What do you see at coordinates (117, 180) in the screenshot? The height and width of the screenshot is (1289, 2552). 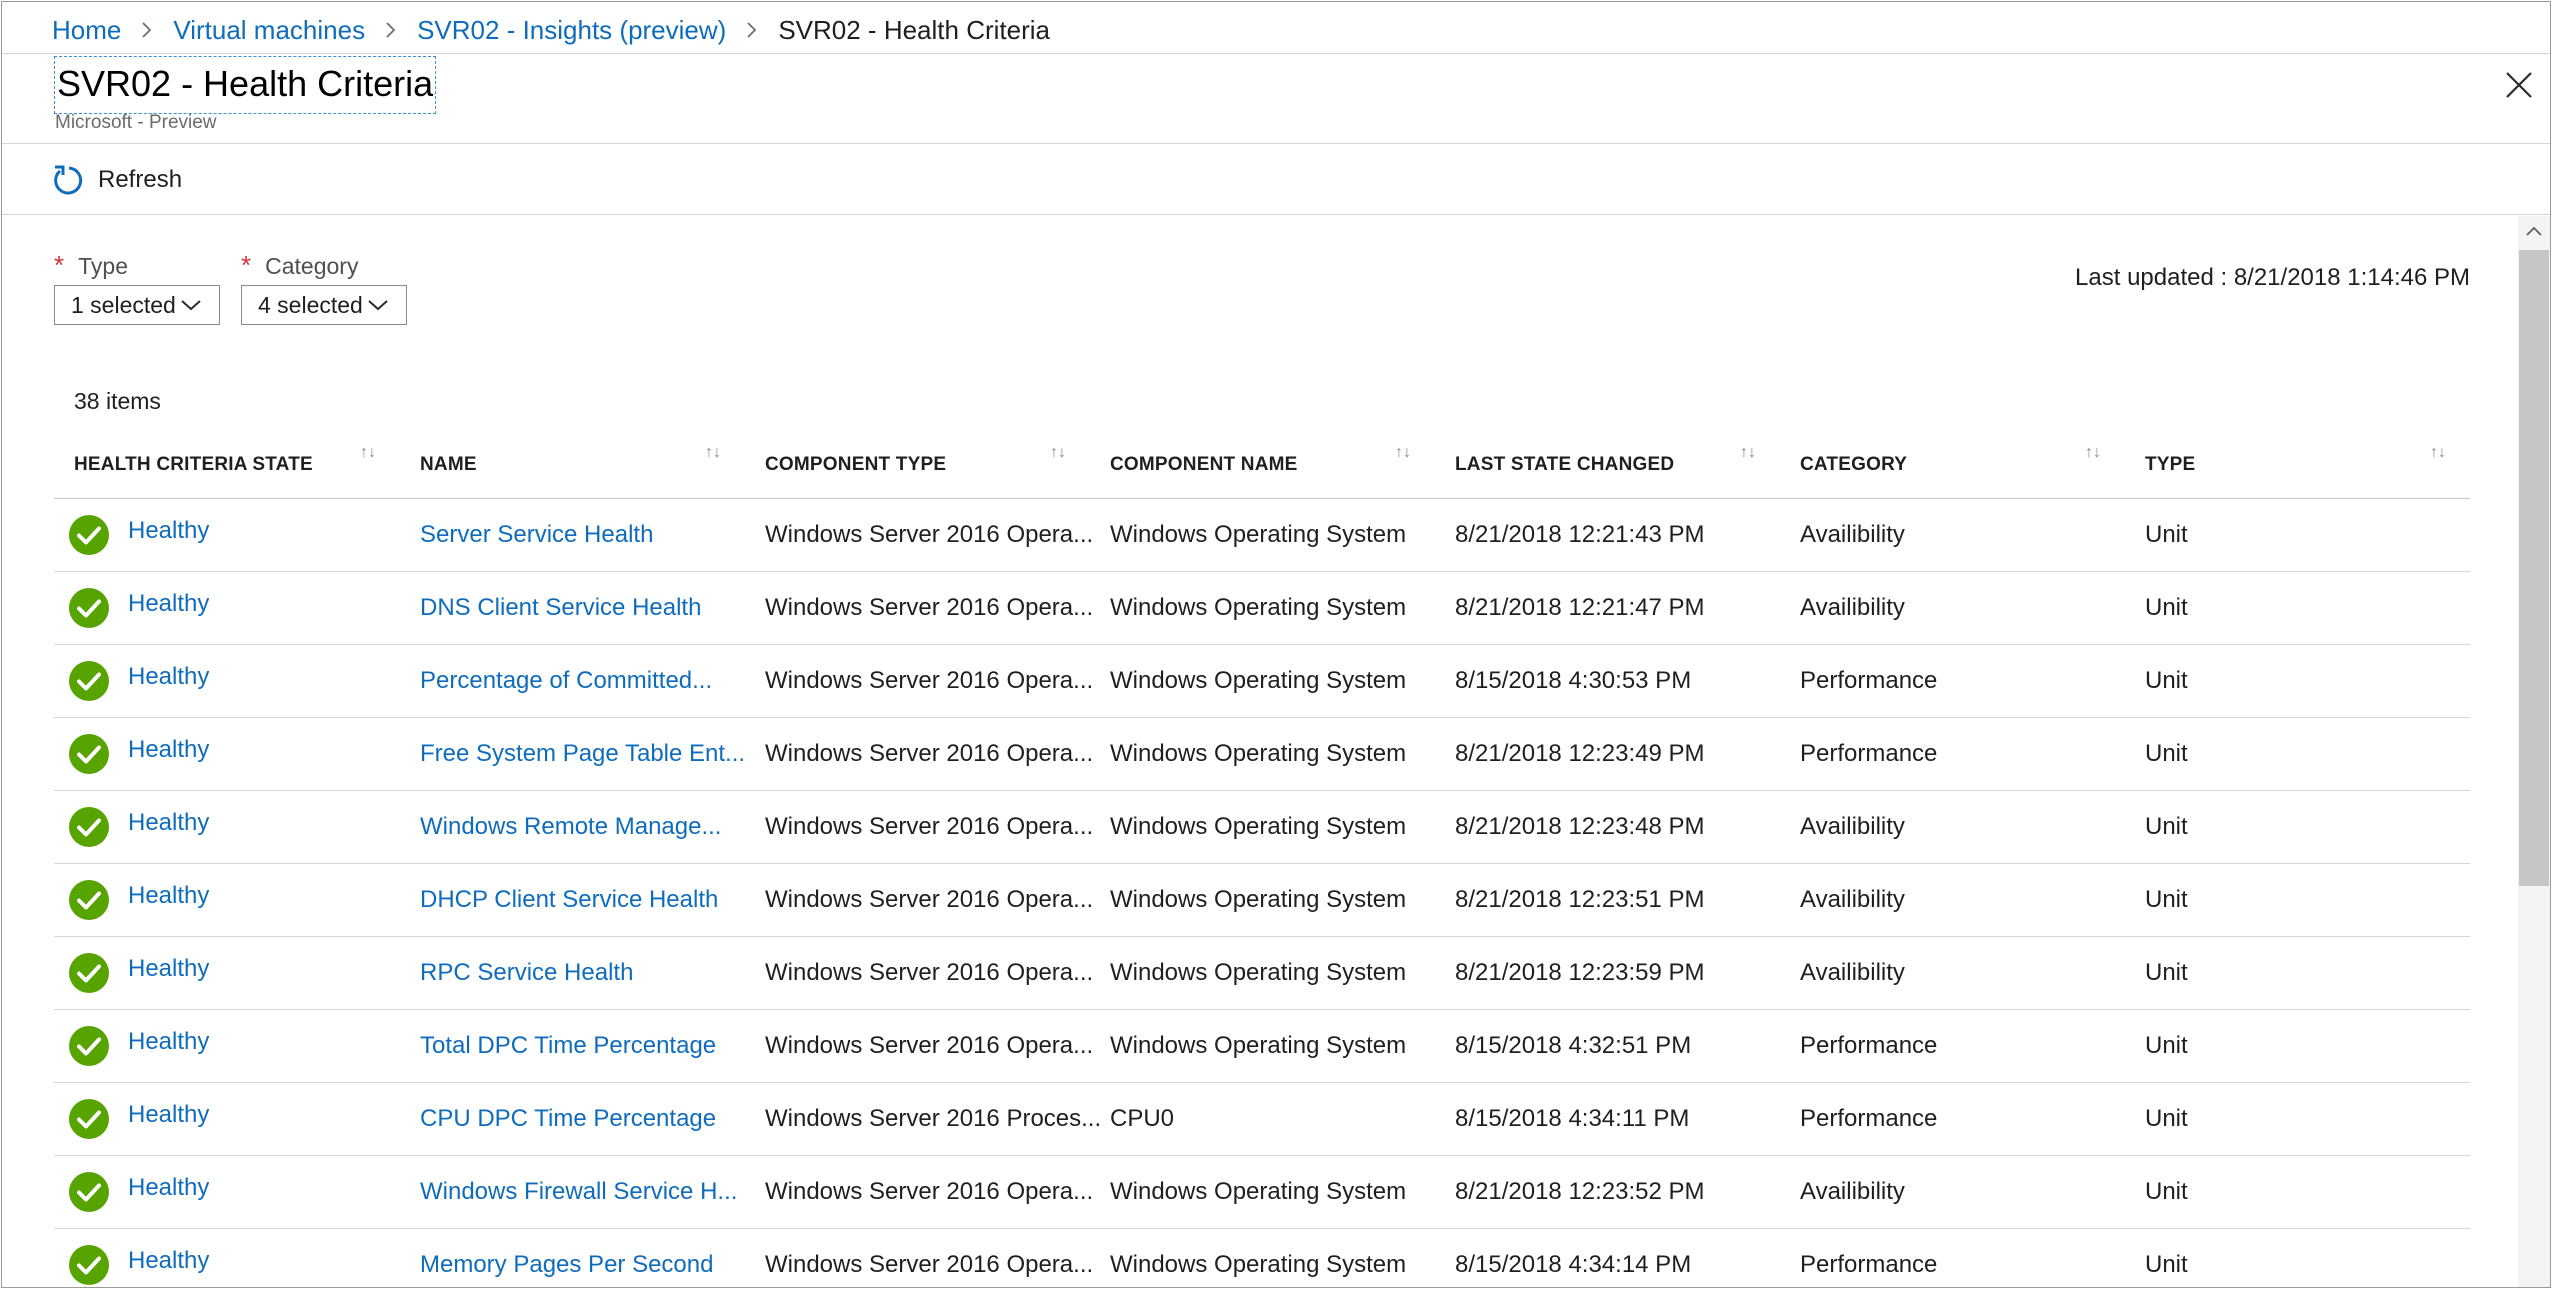 I see `refresh-button: Refresh` at bounding box center [117, 180].